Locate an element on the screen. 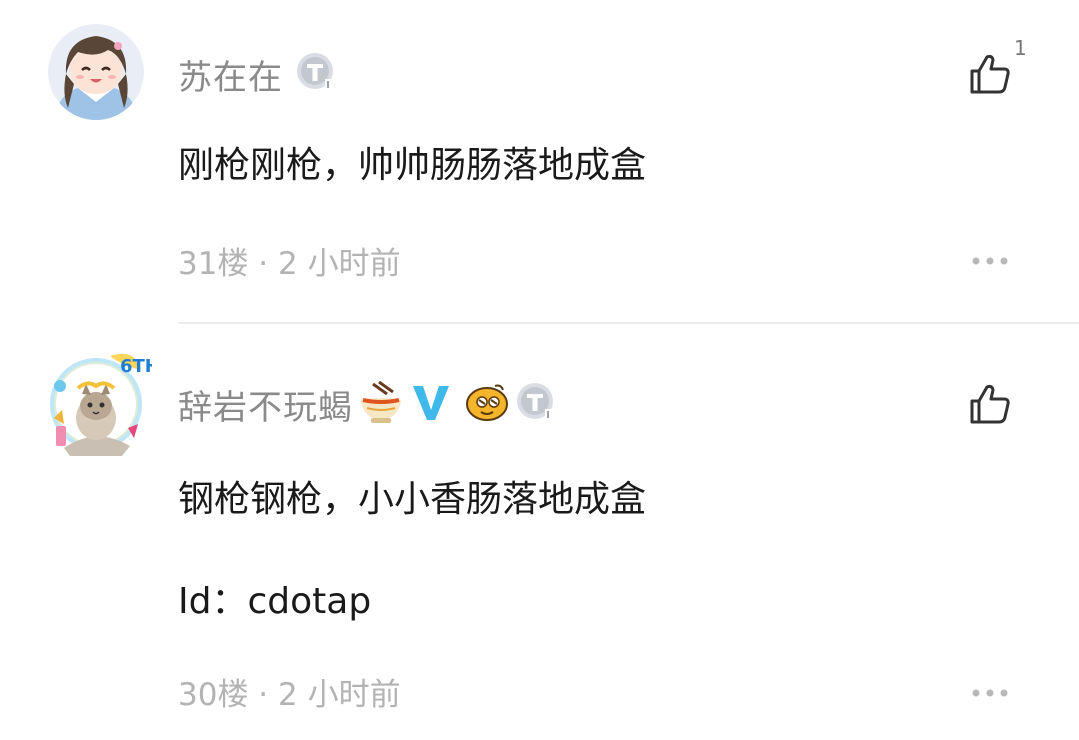 This screenshot has height=740, width=1079. comment-meta: 30楼 · 2 小时前 is located at coordinates (289, 695).